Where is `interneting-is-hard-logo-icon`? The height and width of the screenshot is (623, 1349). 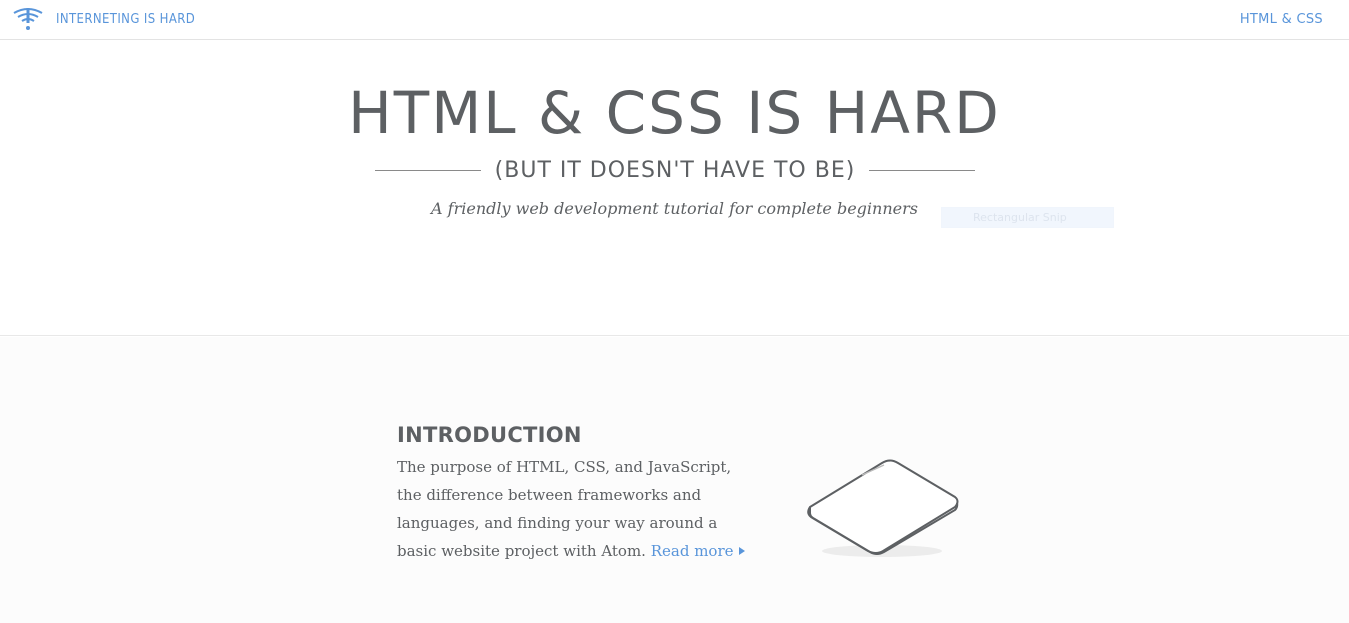 interneting-is-hard-logo-icon is located at coordinates (28, 19).